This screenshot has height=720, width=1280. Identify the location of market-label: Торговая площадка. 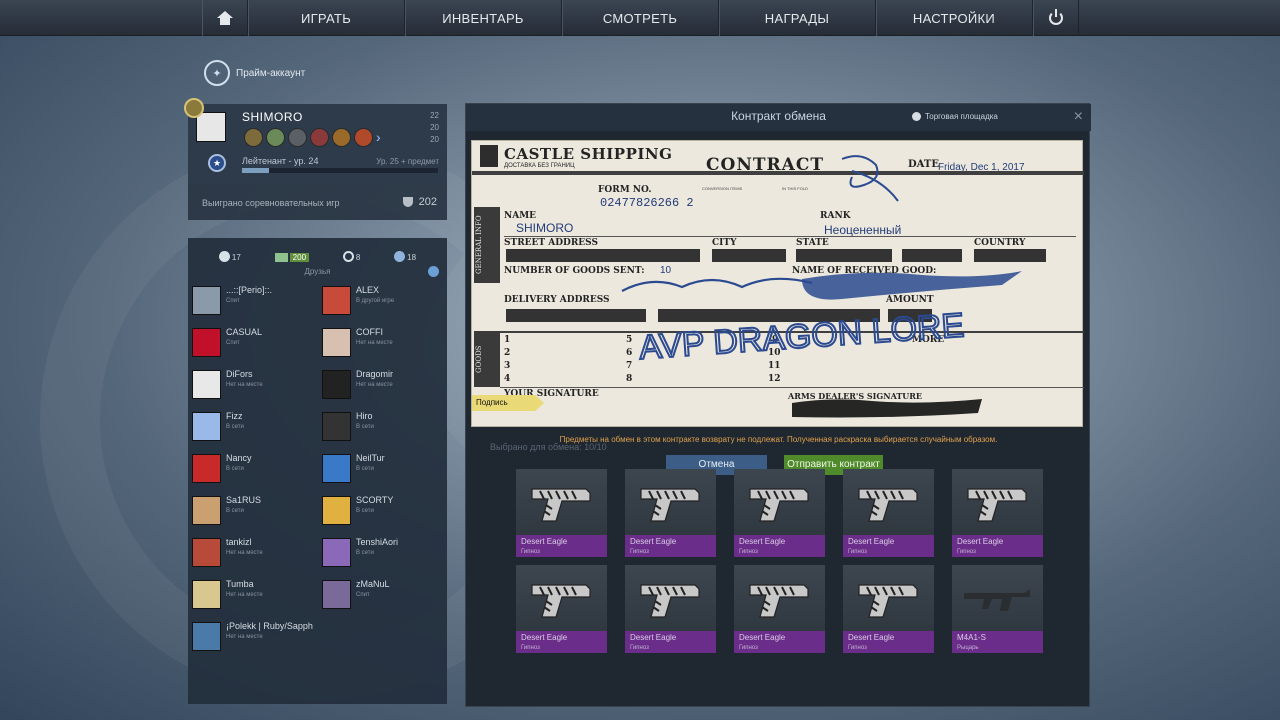
(961, 116).